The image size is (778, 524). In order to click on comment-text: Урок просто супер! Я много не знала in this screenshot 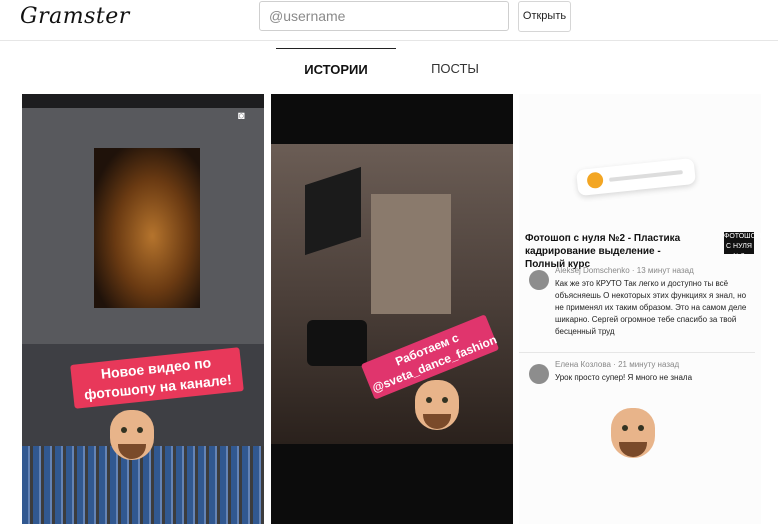, I will do `click(624, 377)`.